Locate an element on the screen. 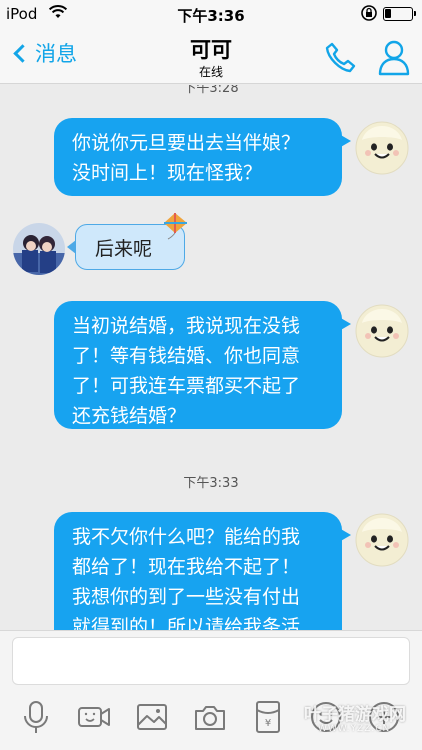 This screenshot has height=750, width=422. message-line: 了！等有钱结婚、你也同意 is located at coordinates (186, 356).